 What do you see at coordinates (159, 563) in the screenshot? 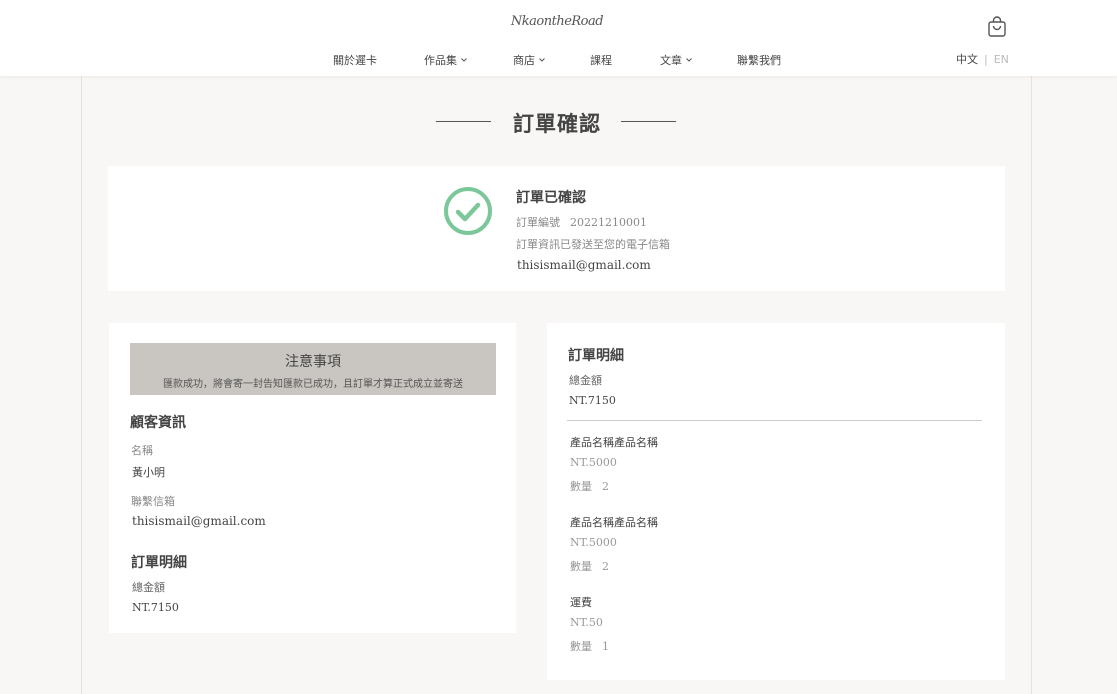
I see `left-order-detail-title: 訂單明細` at bounding box center [159, 563].